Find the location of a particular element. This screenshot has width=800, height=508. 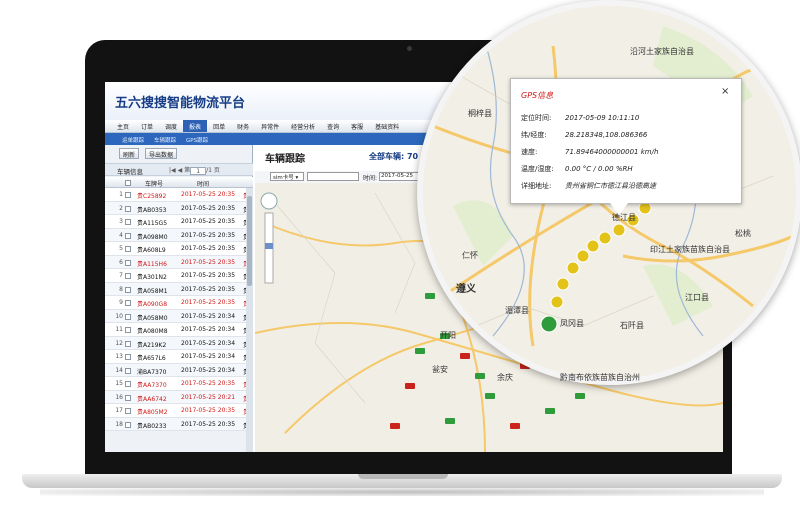

nav-item: 财务 is located at coordinates (243, 126).